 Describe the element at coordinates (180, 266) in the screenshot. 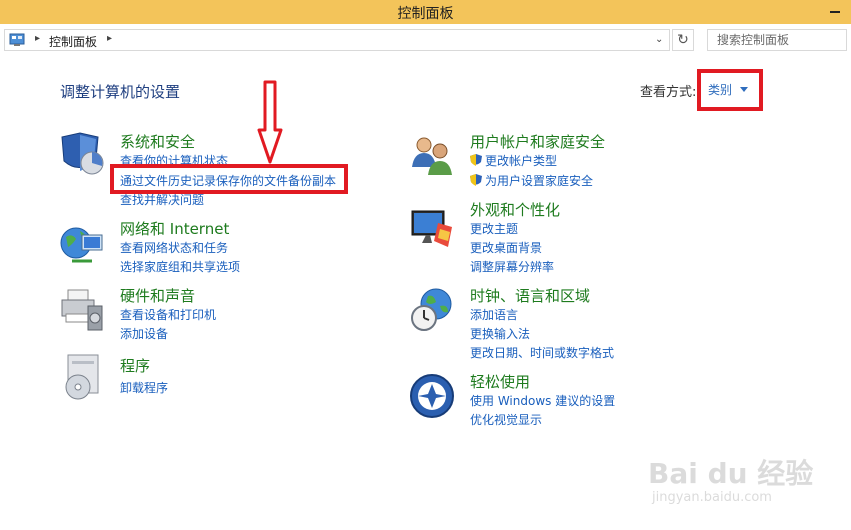

I see `link-homegroup-sharing: 选择家庭组和共享选项` at that location.